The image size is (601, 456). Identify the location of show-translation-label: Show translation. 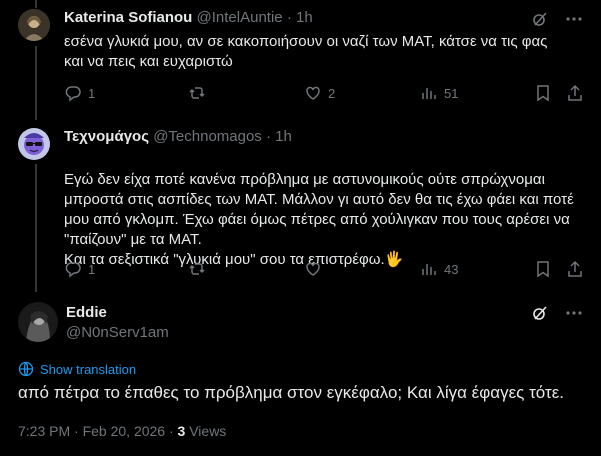
(88, 369).